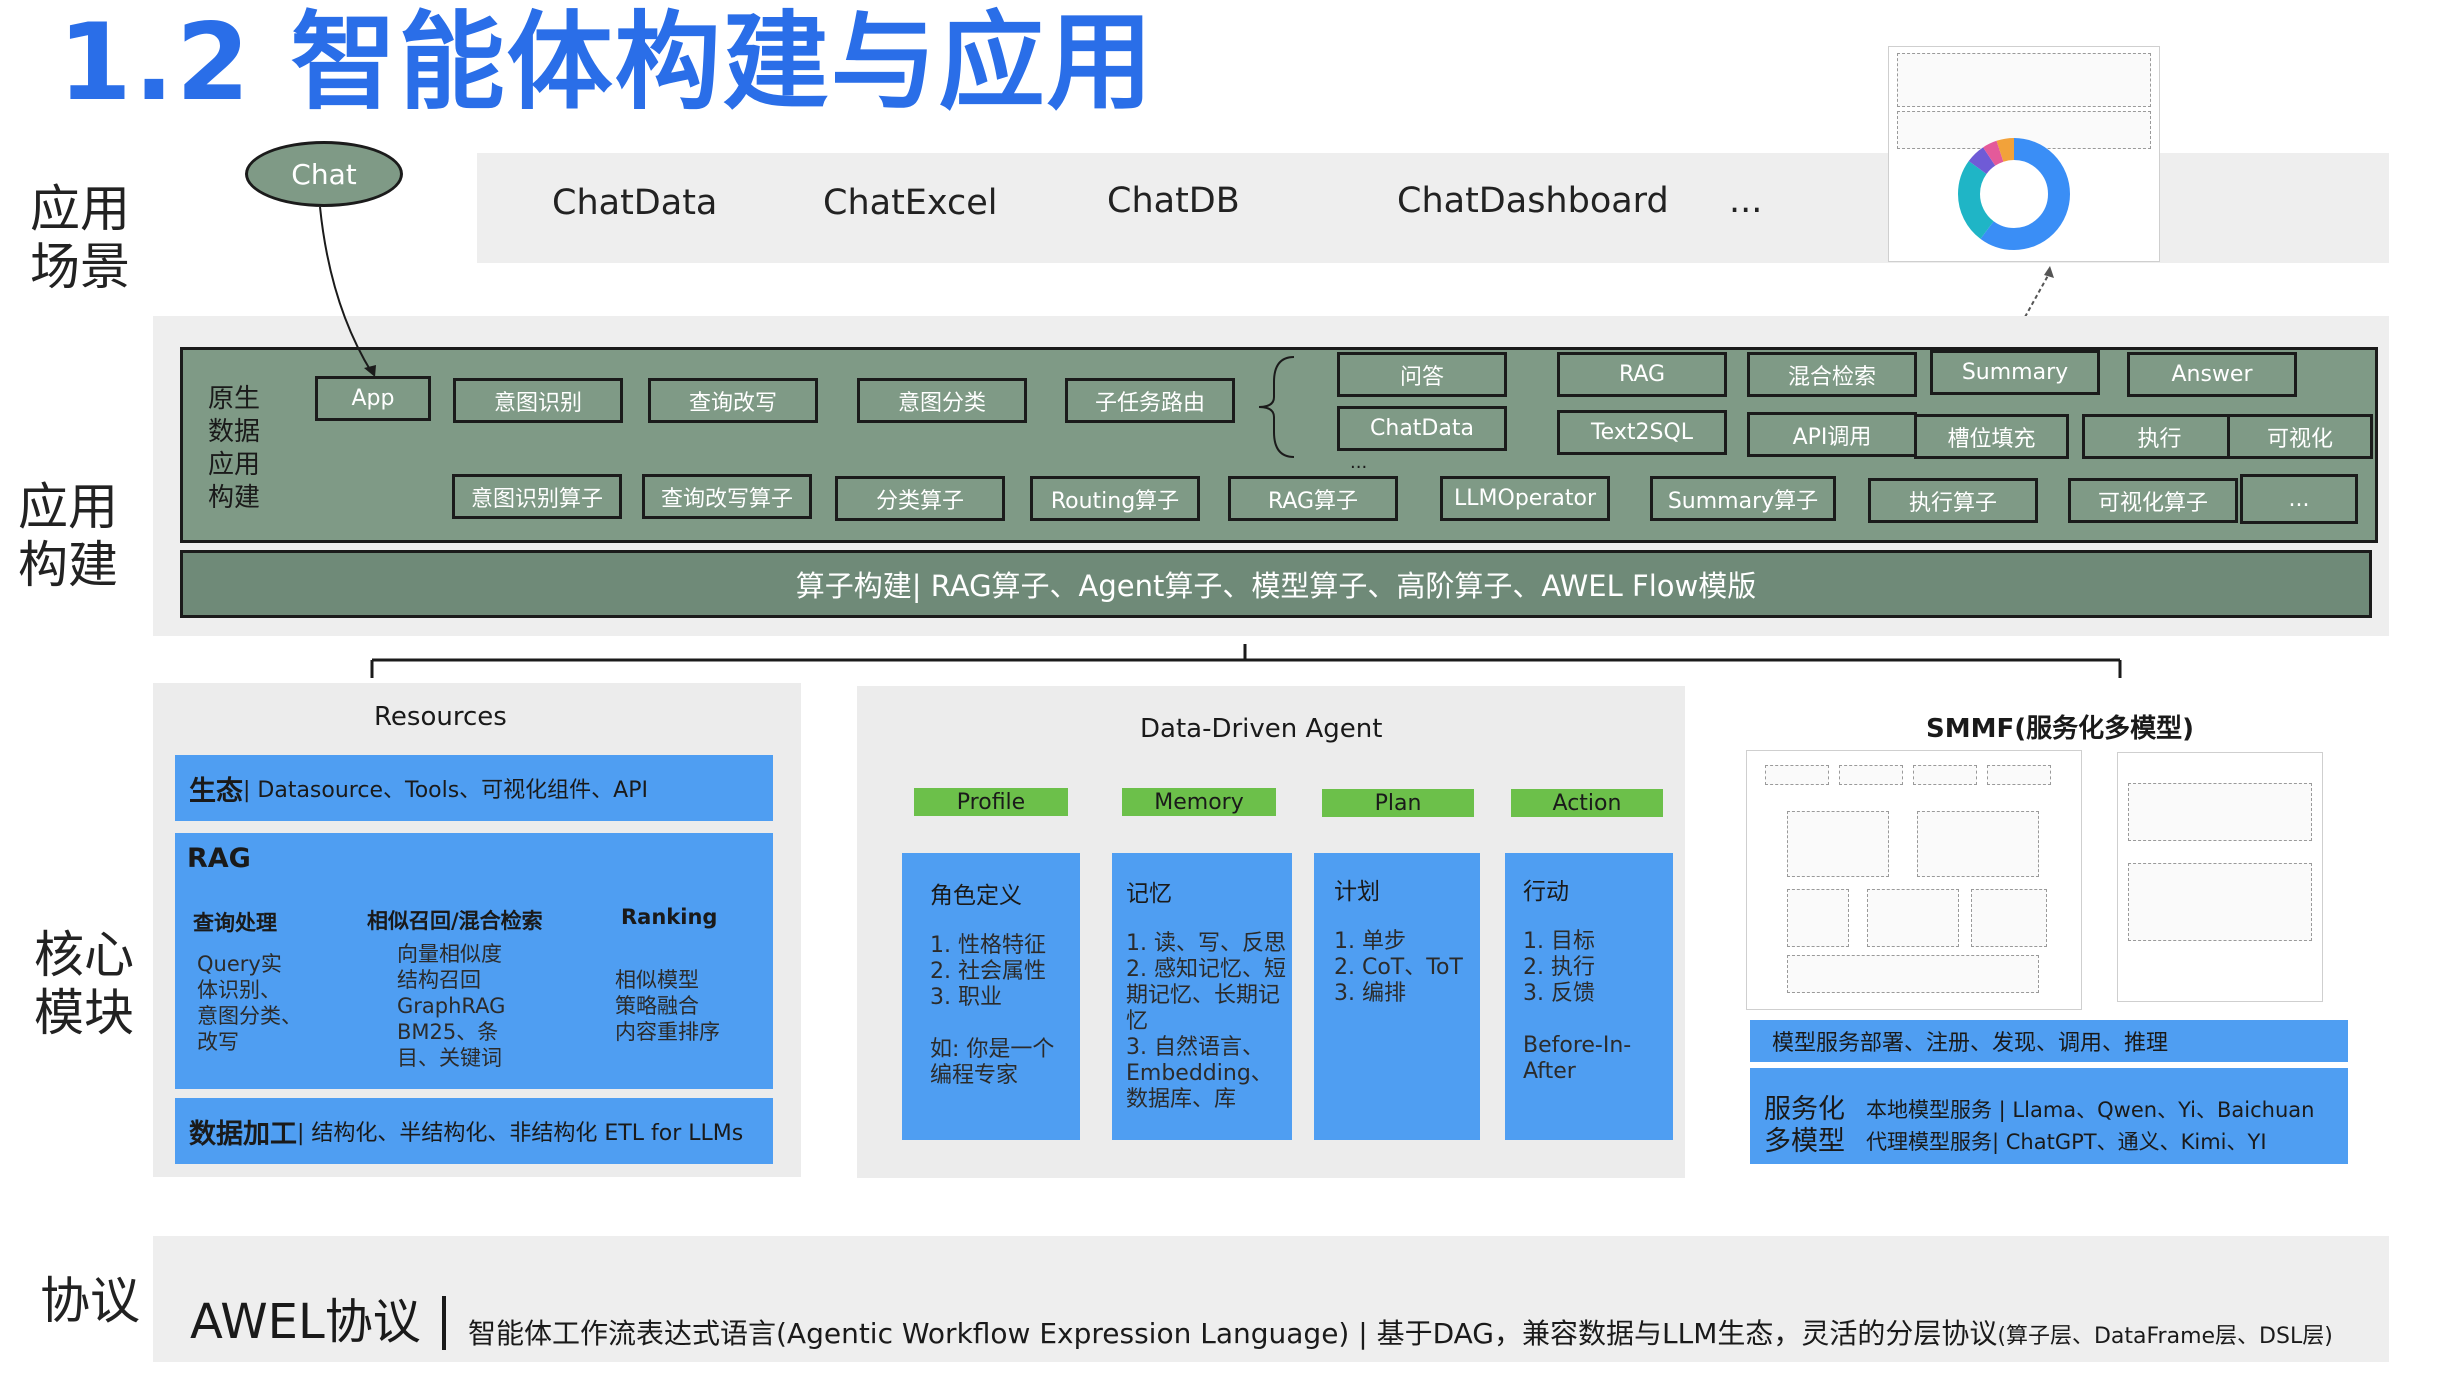 This screenshot has height=1379, width=2457. What do you see at coordinates (234, 432) in the screenshot?
I see `native-label-line: 数据` at bounding box center [234, 432].